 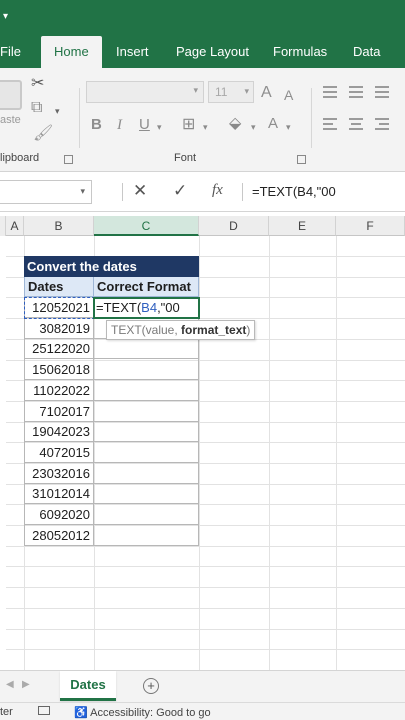 What do you see at coordinates (266, 93) in the screenshot?
I see `increase-font-size-button: A` at bounding box center [266, 93].